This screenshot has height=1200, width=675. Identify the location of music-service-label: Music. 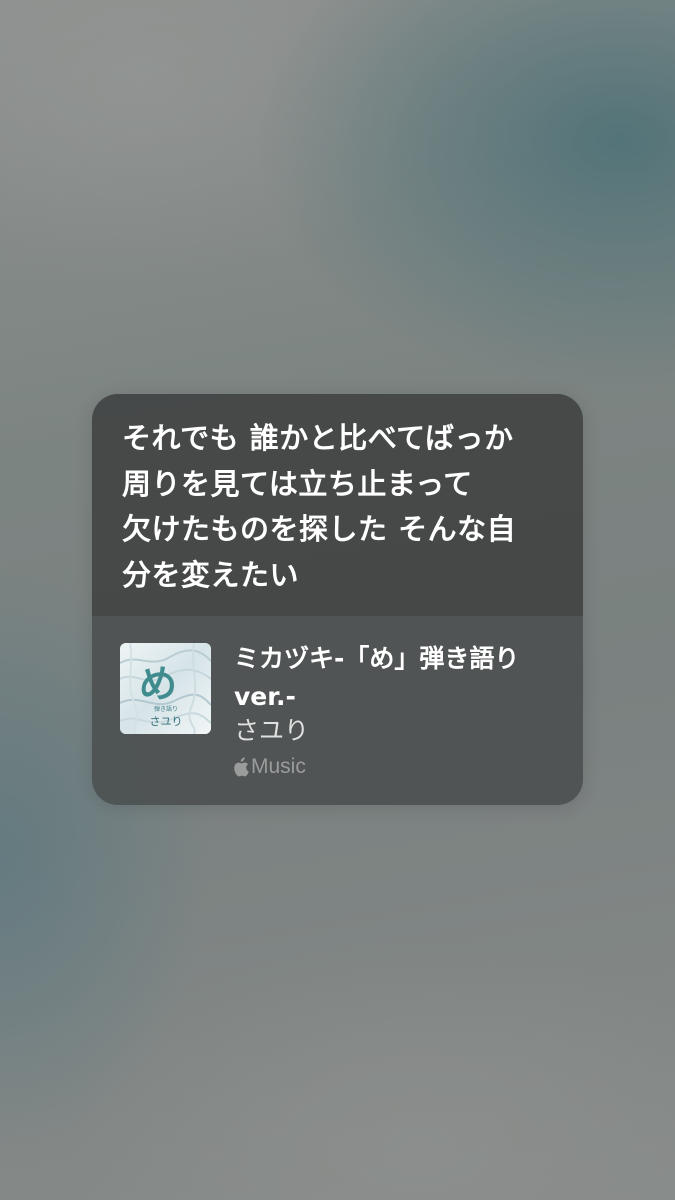
(278, 766).